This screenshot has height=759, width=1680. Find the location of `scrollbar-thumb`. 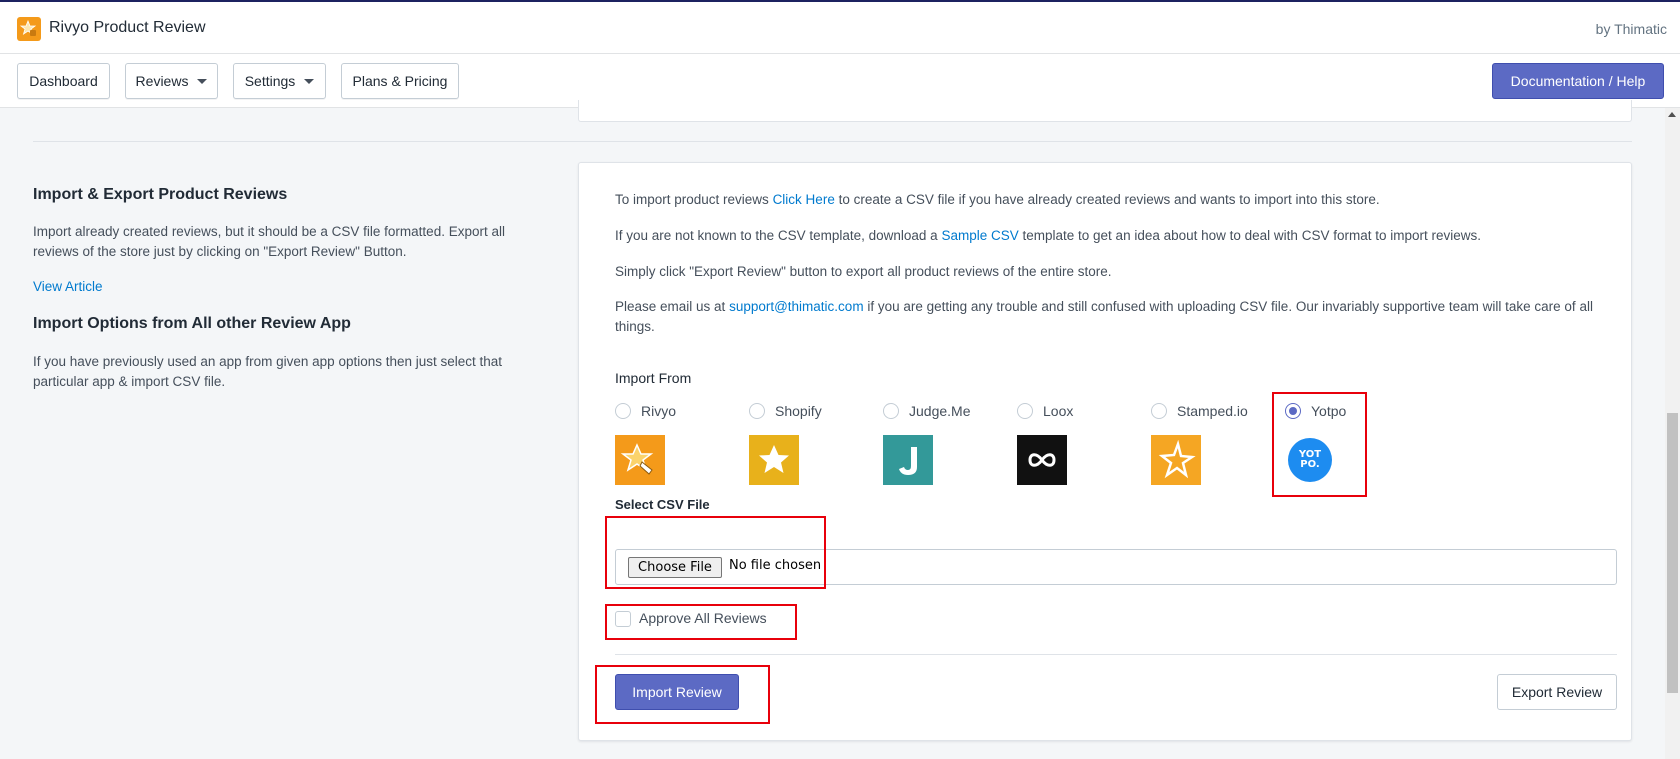

scrollbar-thumb is located at coordinates (1672, 553).